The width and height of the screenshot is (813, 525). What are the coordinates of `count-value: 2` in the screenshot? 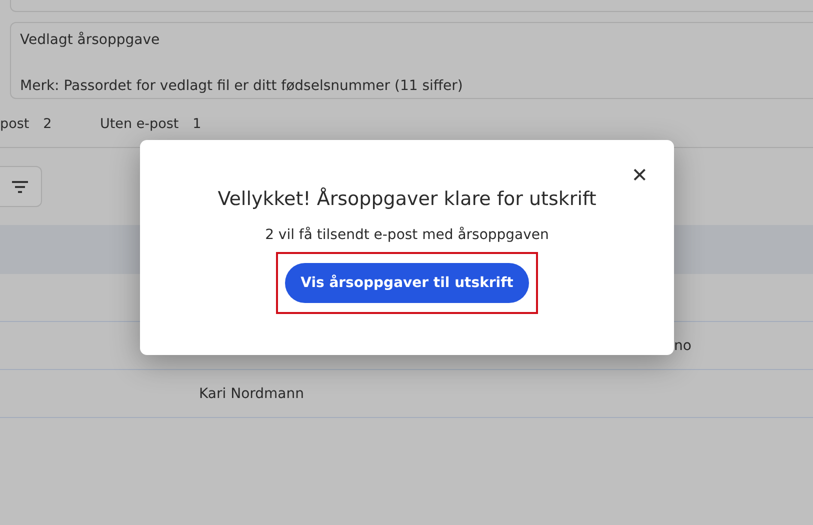 It's located at (47, 124).